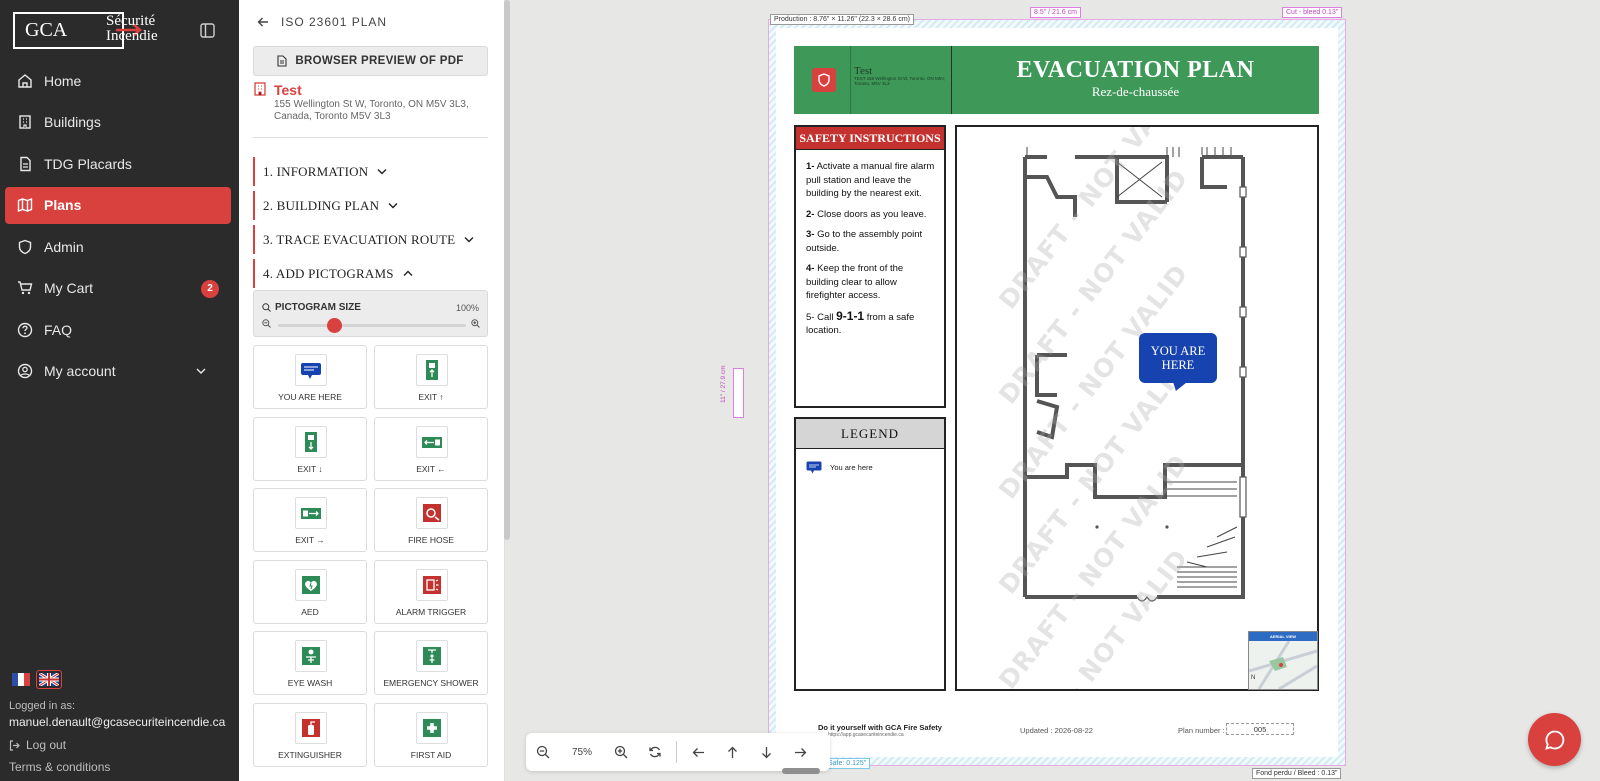  Describe the element at coordinates (864, 241) in the screenshot. I see `safety-item: 3- Go to the assembly point outside.` at that location.